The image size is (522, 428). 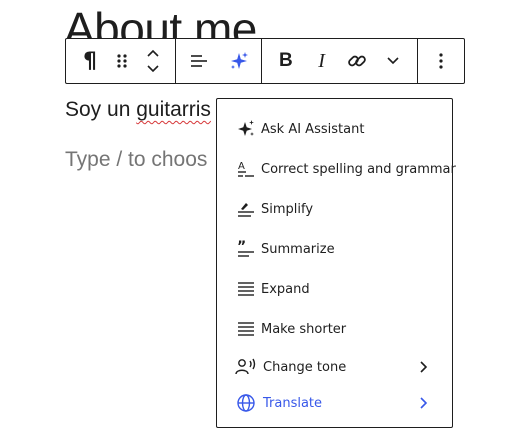 I want to click on sparkle-icon, so click(x=246, y=129).